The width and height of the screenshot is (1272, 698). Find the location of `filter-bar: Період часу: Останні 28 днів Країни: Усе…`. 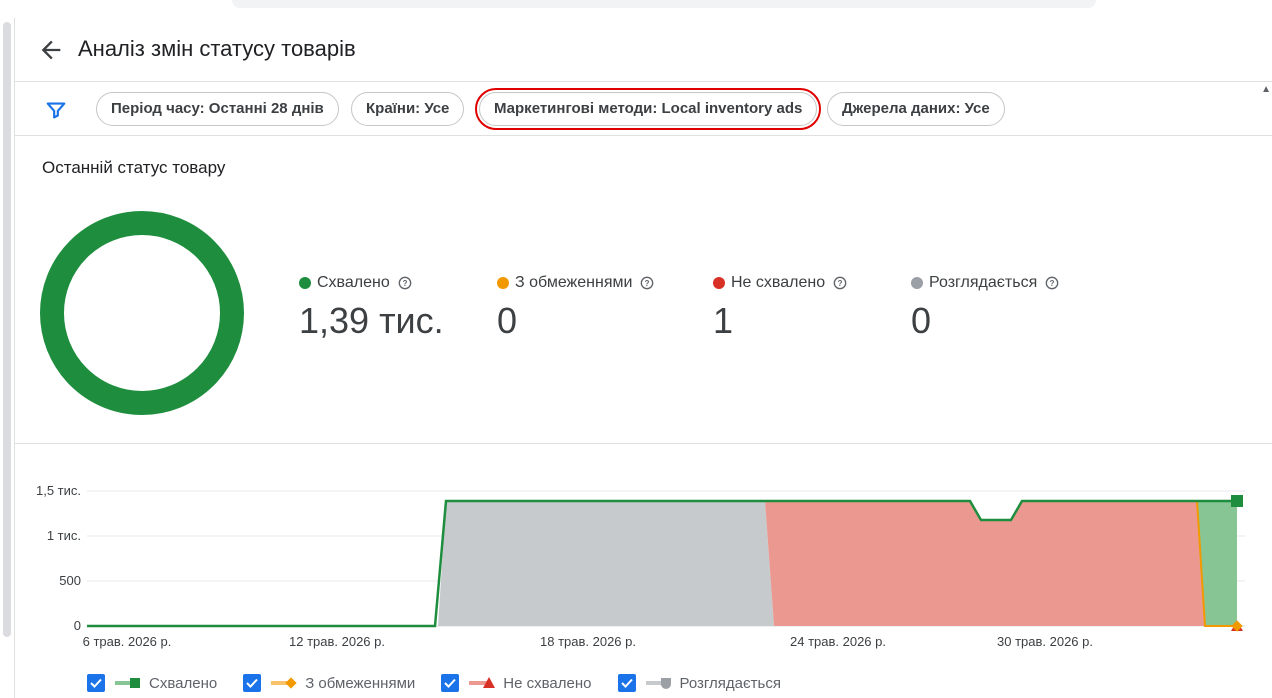

filter-bar: Період часу: Останні 28 днів Країни: Усе… is located at coordinates (643, 109).